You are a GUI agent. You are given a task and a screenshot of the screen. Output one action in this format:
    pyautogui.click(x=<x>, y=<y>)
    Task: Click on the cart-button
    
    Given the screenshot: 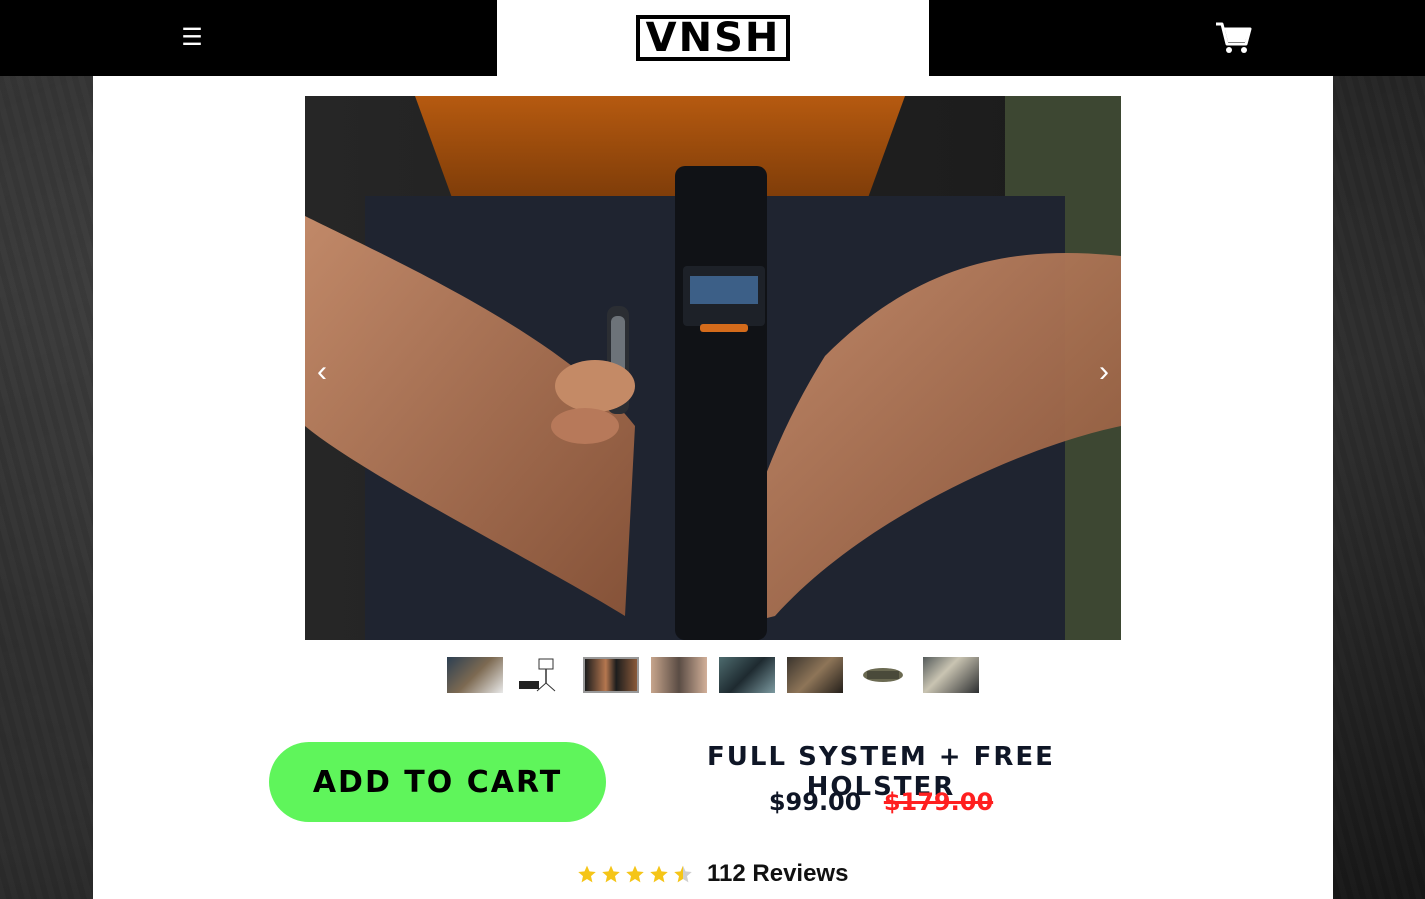 What is the action you would take?
    pyautogui.click(x=1233, y=38)
    